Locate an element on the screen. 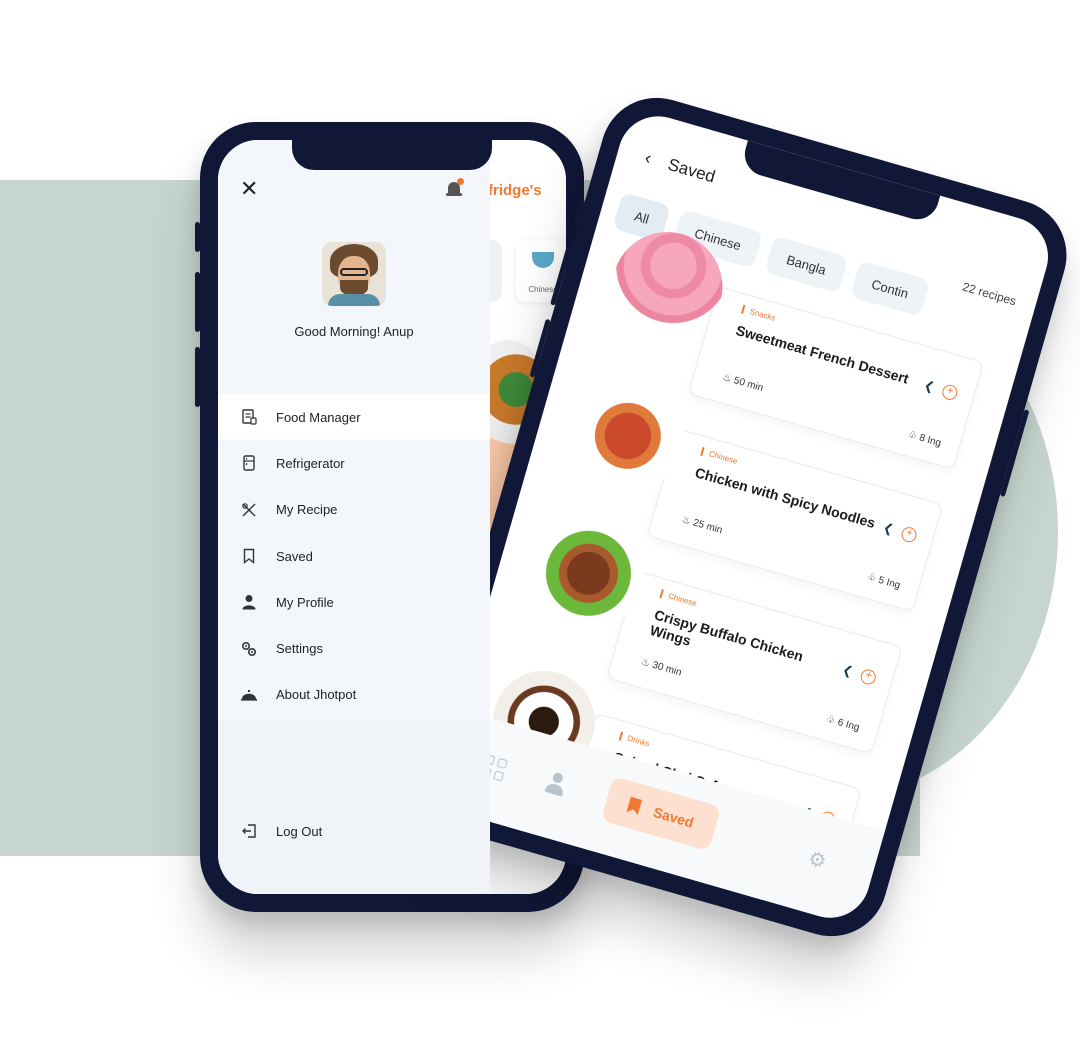 This screenshot has width=1080, height=1062. menu-item-my-profile: My Profile is located at coordinates (354, 602).